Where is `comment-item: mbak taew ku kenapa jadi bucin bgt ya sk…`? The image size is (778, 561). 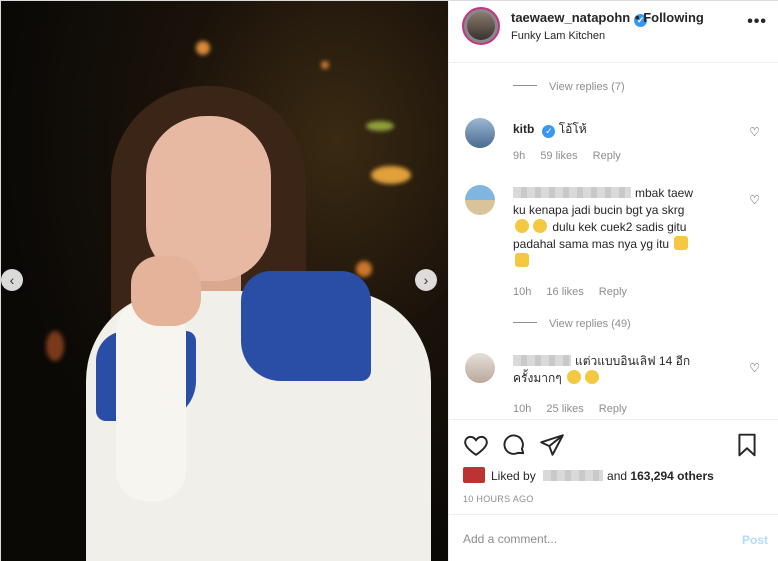 comment-item: mbak taew ku kenapa jadi bucin bgt ya sk… is located at coordinates (618, 227).